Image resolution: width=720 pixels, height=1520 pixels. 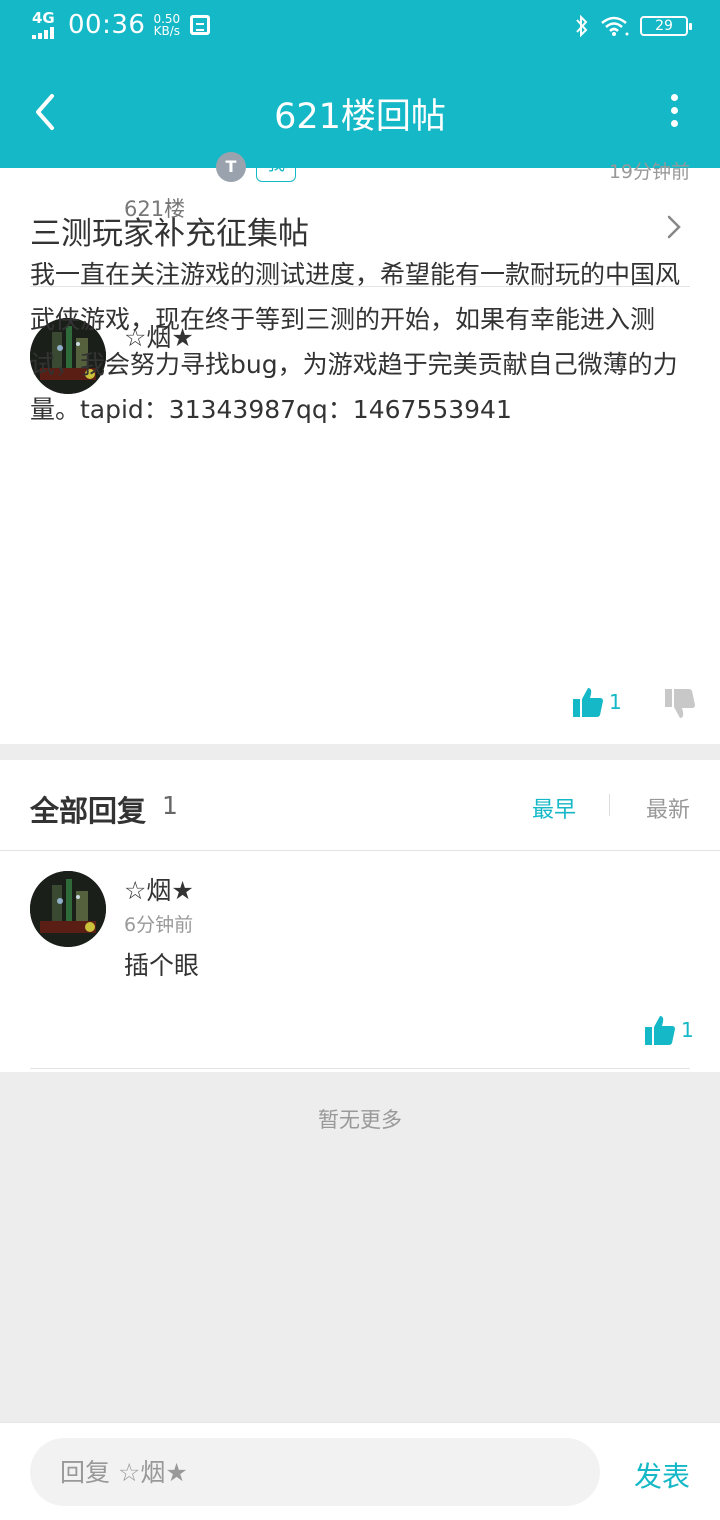 I want to click on replies-header: 全部回复 1 最早 最新, so click(x=360, y=805).